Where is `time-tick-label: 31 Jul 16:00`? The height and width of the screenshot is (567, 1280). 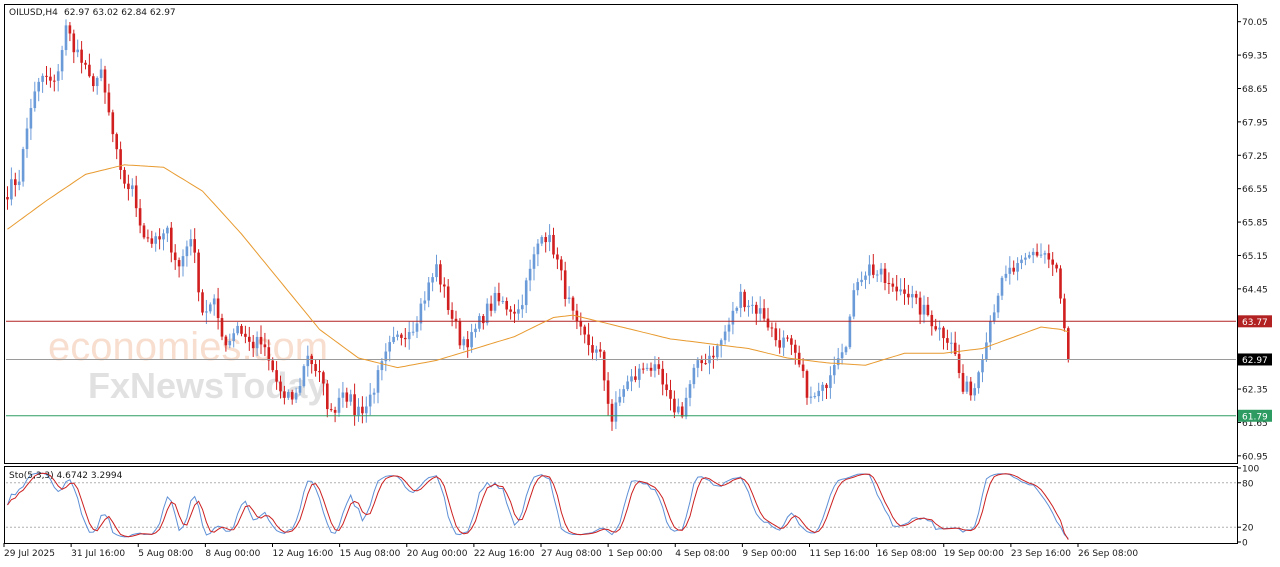 time-tick-label: 31 Jul 16:00 is located at coordinates (98, 554).